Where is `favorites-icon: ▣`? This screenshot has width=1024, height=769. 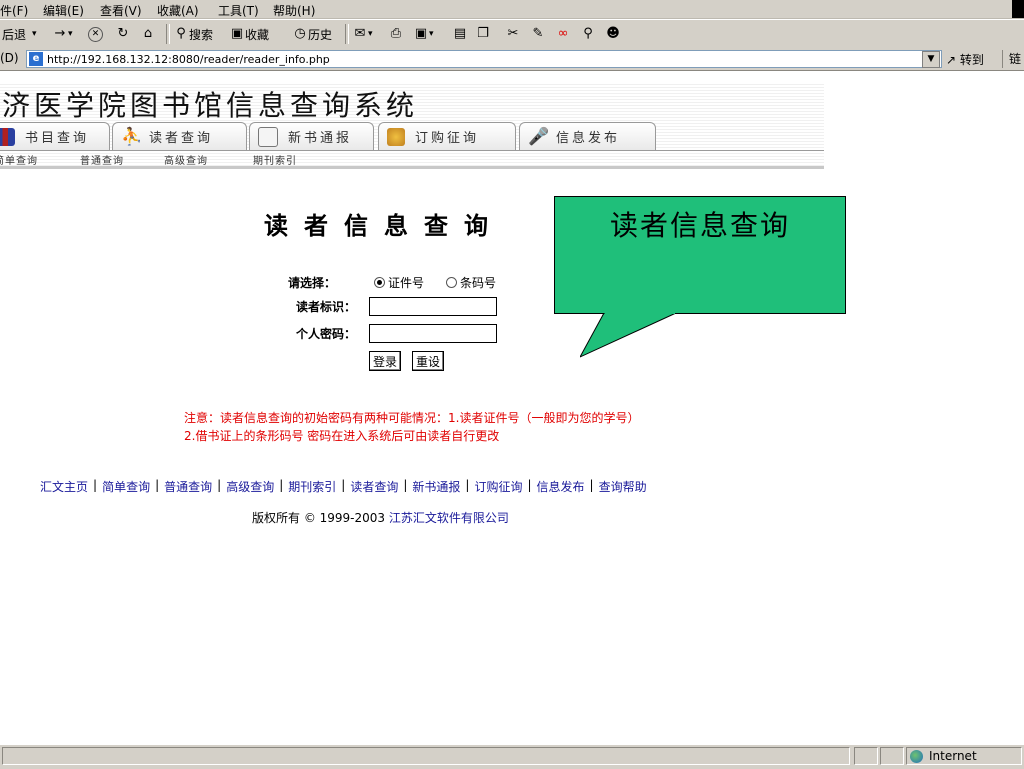
favorites-icon: ▣ is located at coordinates (237, 33).